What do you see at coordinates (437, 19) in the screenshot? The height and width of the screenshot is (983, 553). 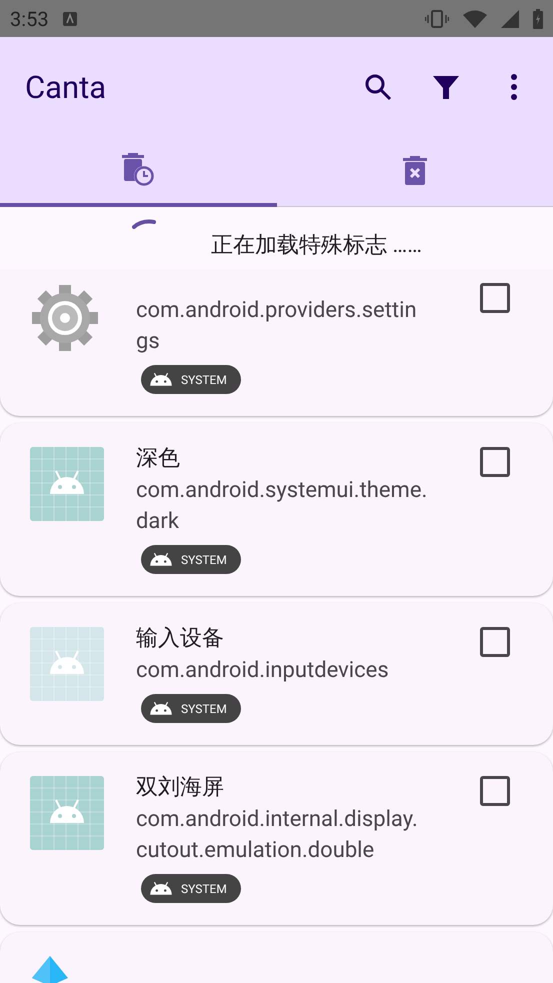 I see `vibrate-icon` at bounding box center [437, 19].